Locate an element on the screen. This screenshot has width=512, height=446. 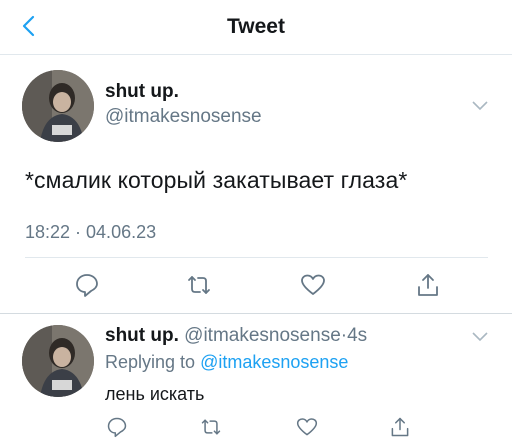
tweet-text: *смалик который закатывает глаза* is located at coordinates (216, 180).